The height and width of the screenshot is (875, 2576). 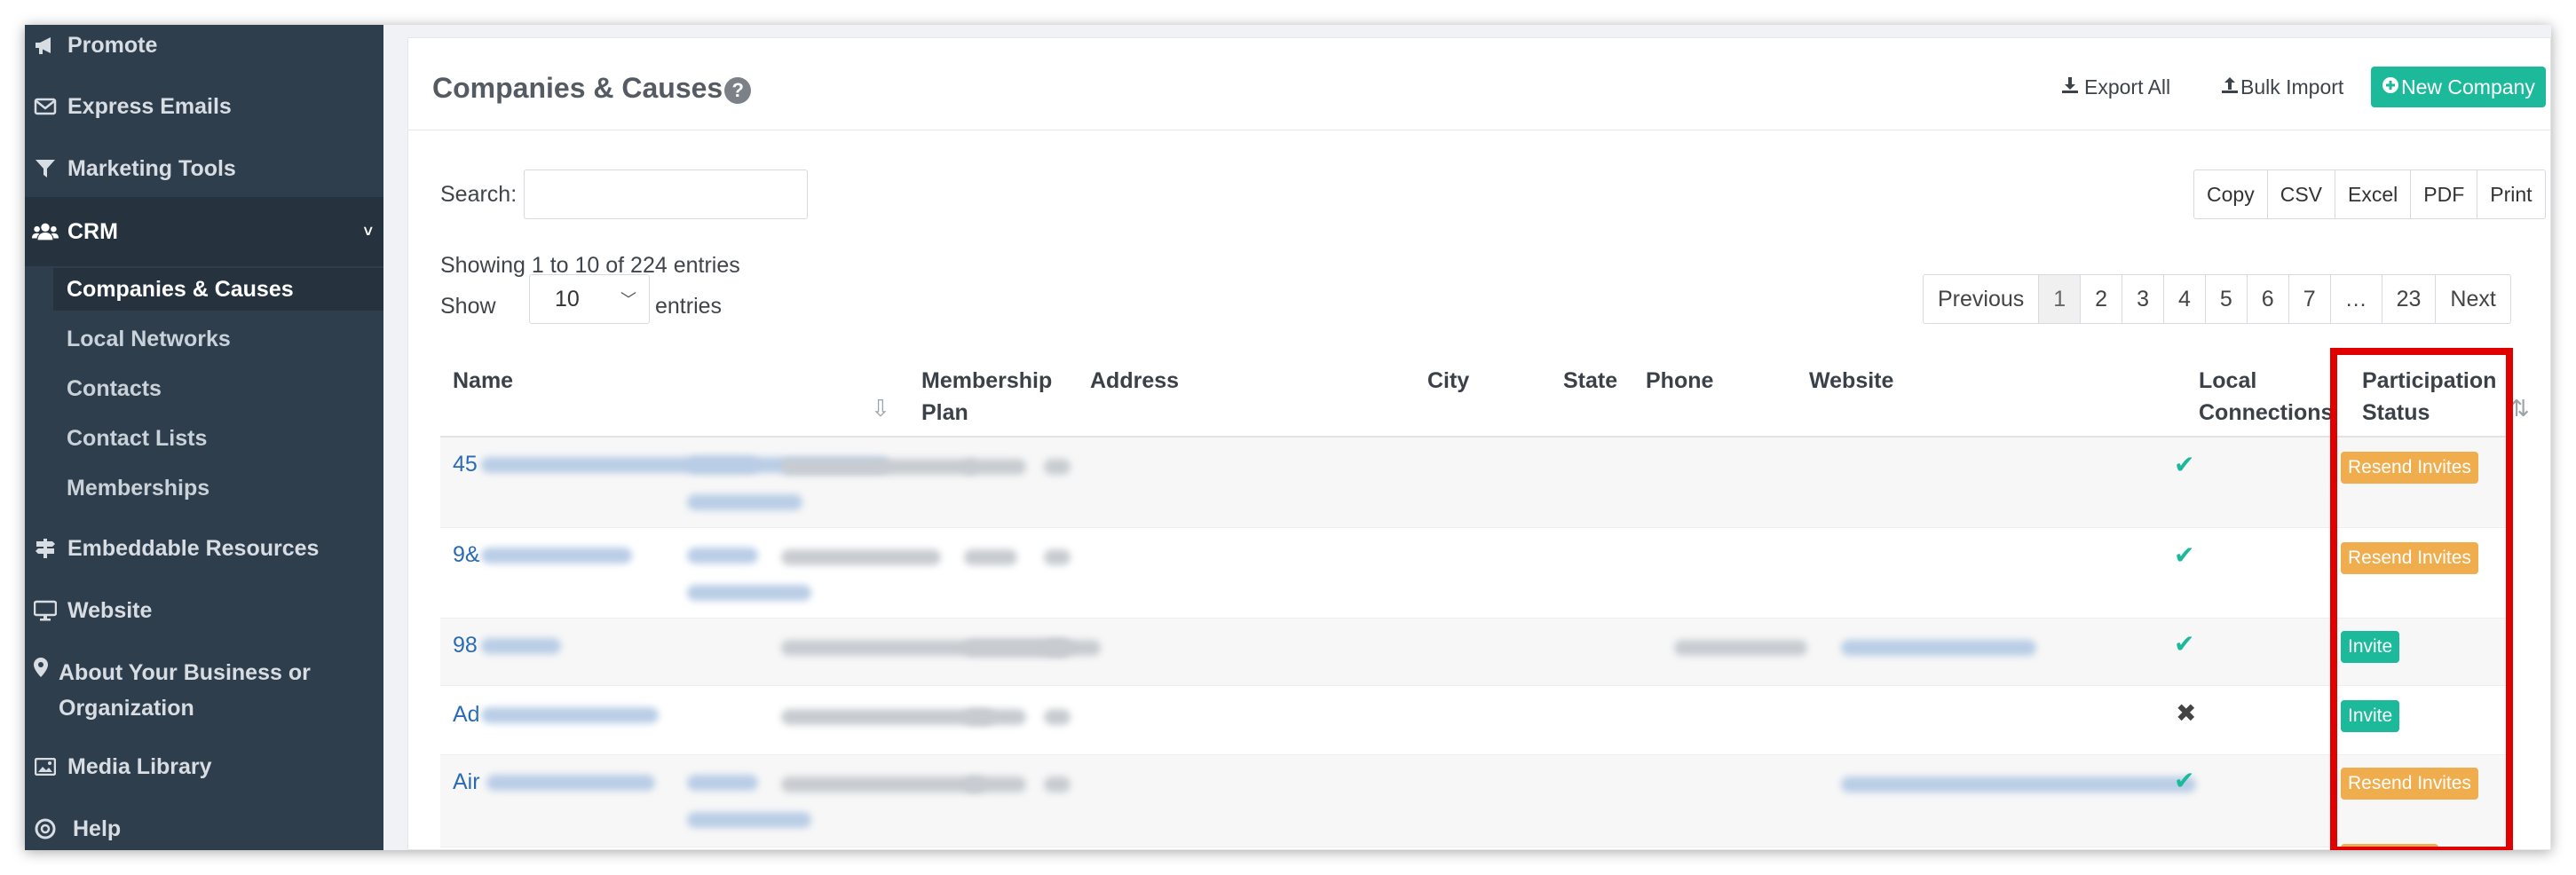 I want to click on sidebar-item-label: Media Library, so click(x=139, y=766).